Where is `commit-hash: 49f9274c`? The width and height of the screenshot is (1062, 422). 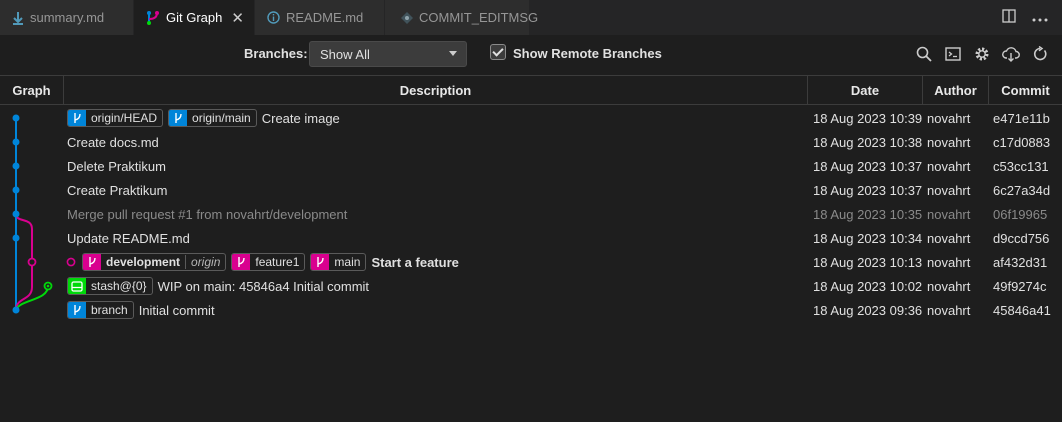 commit-hash: 49f9274c is located at coordinates (1020, 286).